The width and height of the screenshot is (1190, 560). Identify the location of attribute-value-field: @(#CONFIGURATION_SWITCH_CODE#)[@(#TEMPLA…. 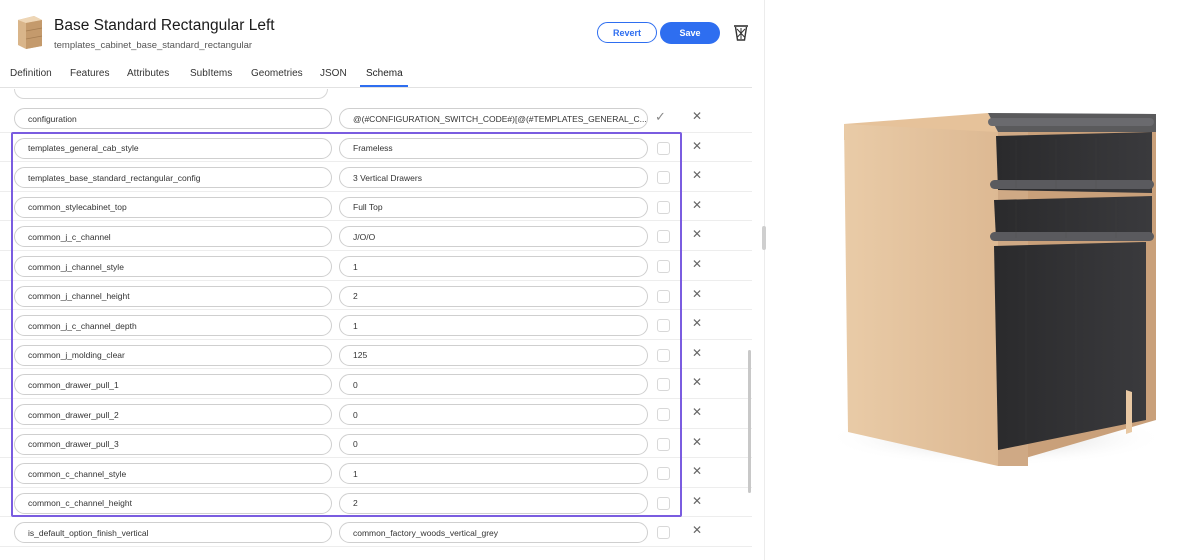
(493, 118).